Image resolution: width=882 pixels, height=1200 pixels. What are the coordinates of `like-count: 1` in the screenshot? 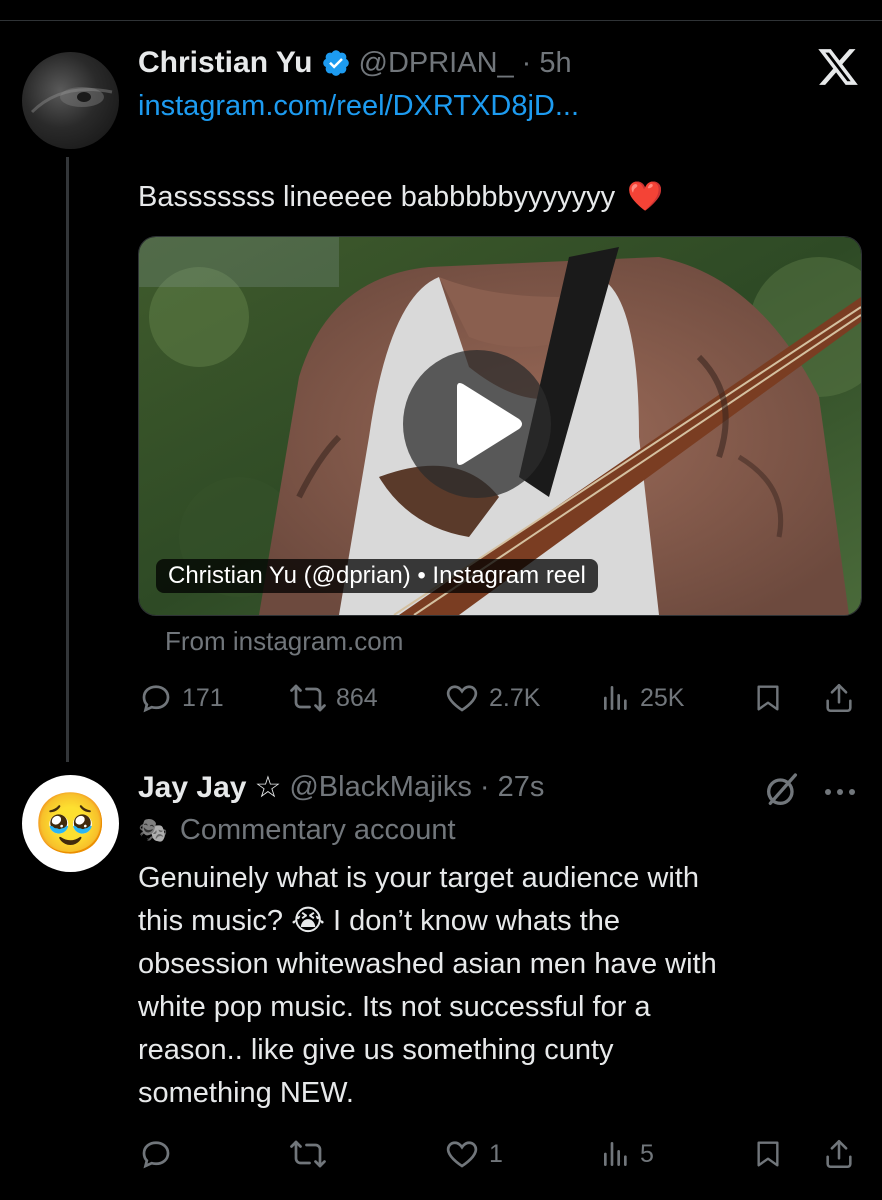 It's located at (496, 1153).